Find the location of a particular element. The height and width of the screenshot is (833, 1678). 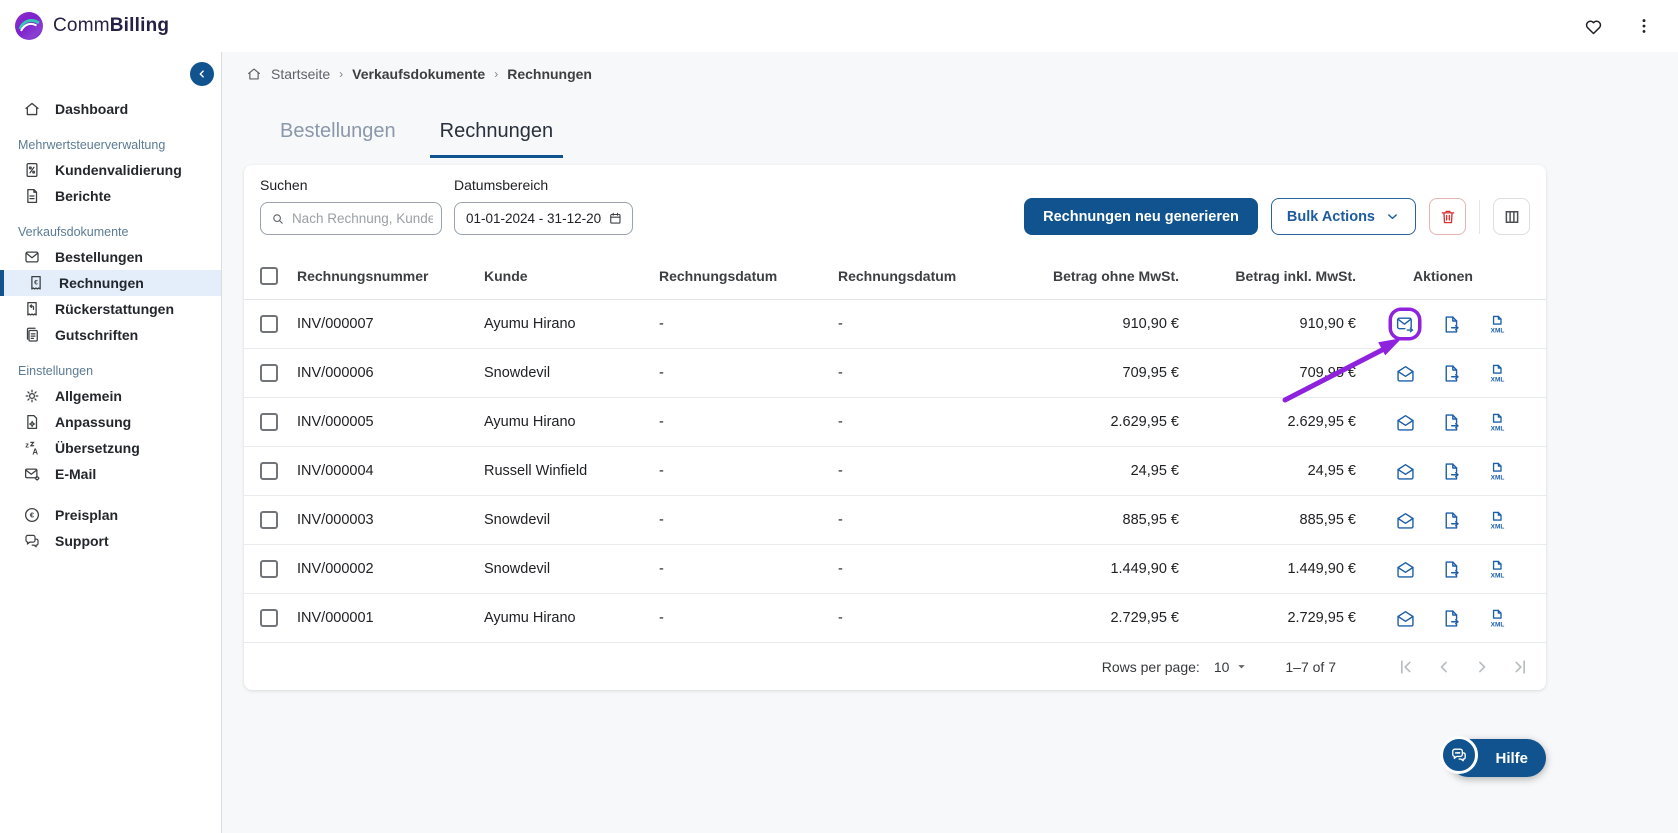

sidebar-item-dashboard: Dashboard is located at coordinates (110, 109).